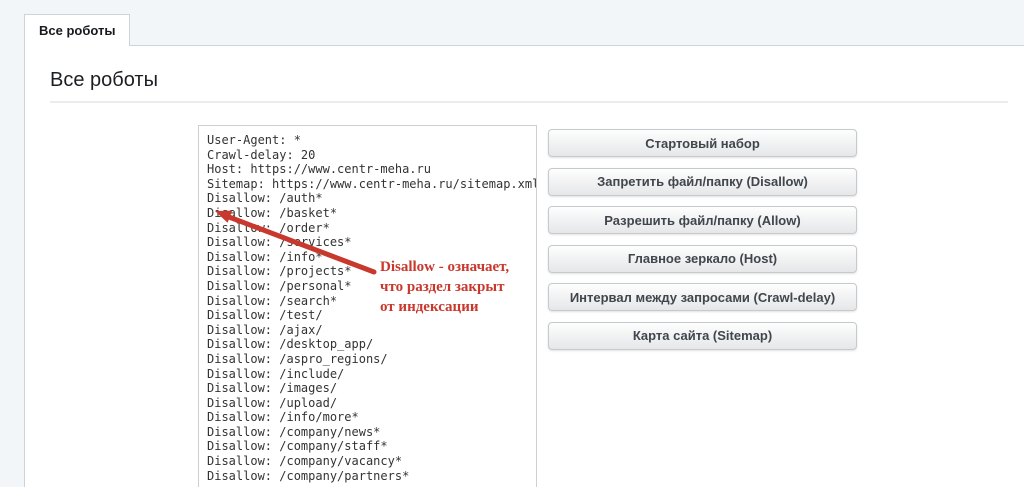 Image resolution: width=1024 pixels, height=487 pixels. What do you see at coordinates (702, 181) in the screenshot?
I see `disallow-file-folder-button: Запретить файл/папку (Disallow)` at bounding box center [702, 181].